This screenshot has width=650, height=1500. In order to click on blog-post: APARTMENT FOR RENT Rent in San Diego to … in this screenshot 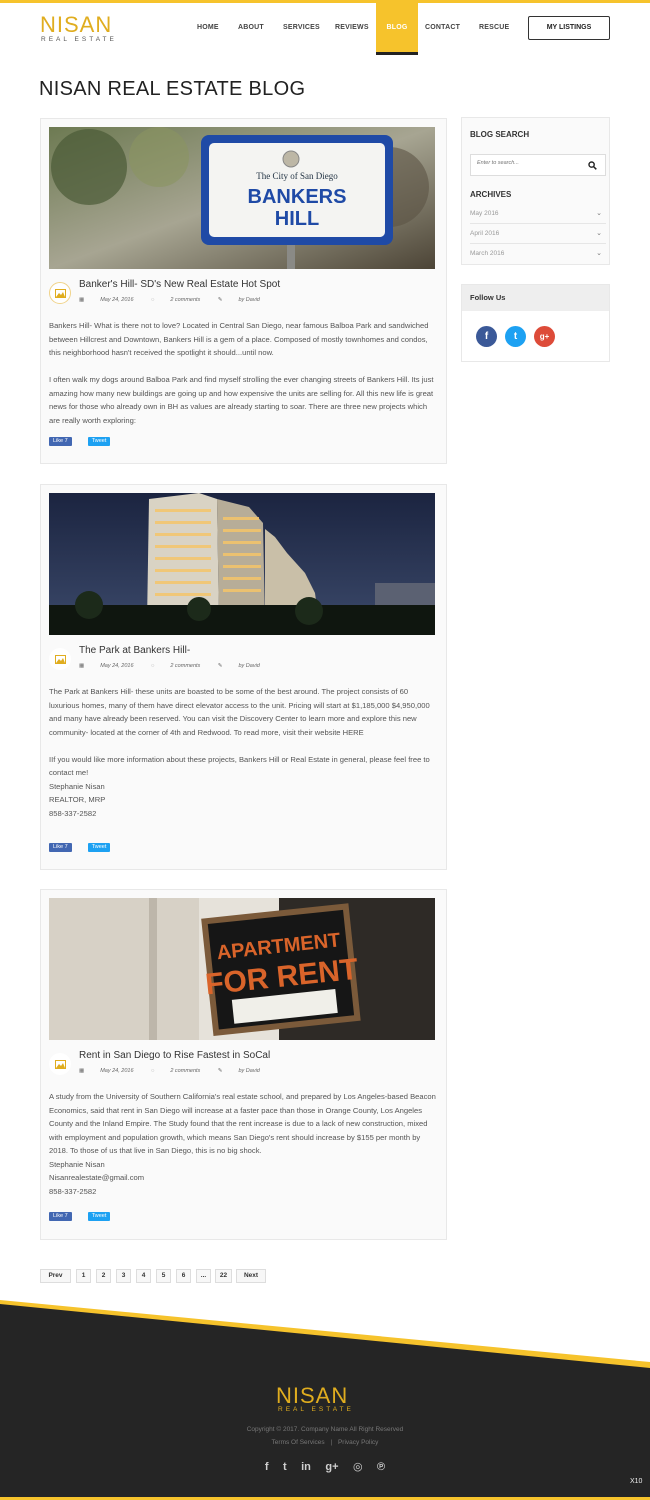, I will do `click(243, 1064)`.